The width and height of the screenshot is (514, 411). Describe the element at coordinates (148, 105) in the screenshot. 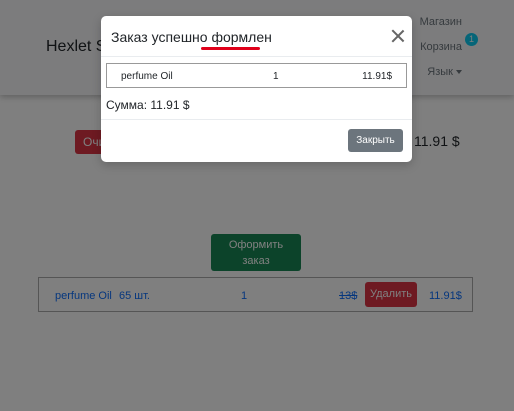

I see `order-sum: Сумма: 11.91 $` at that location.